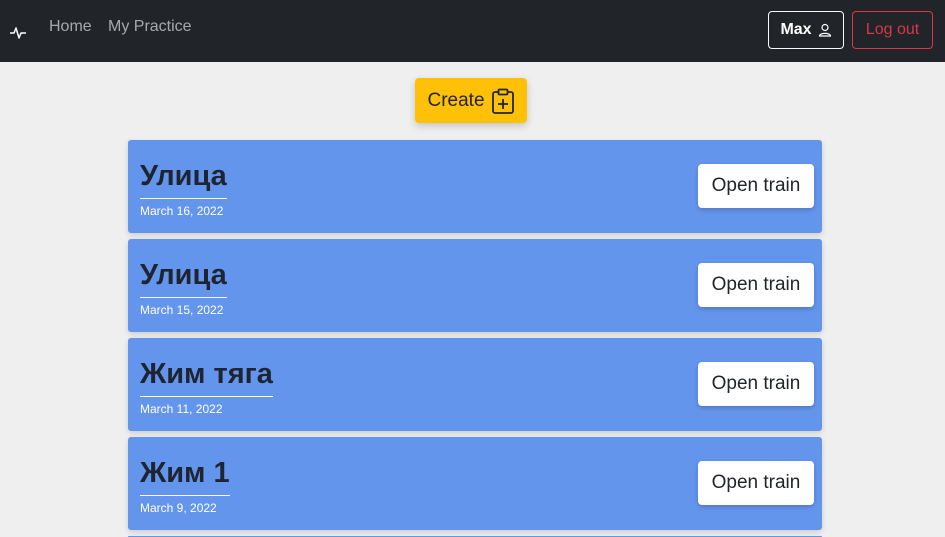  I want to click on create-label: Create, so click(456, 100).